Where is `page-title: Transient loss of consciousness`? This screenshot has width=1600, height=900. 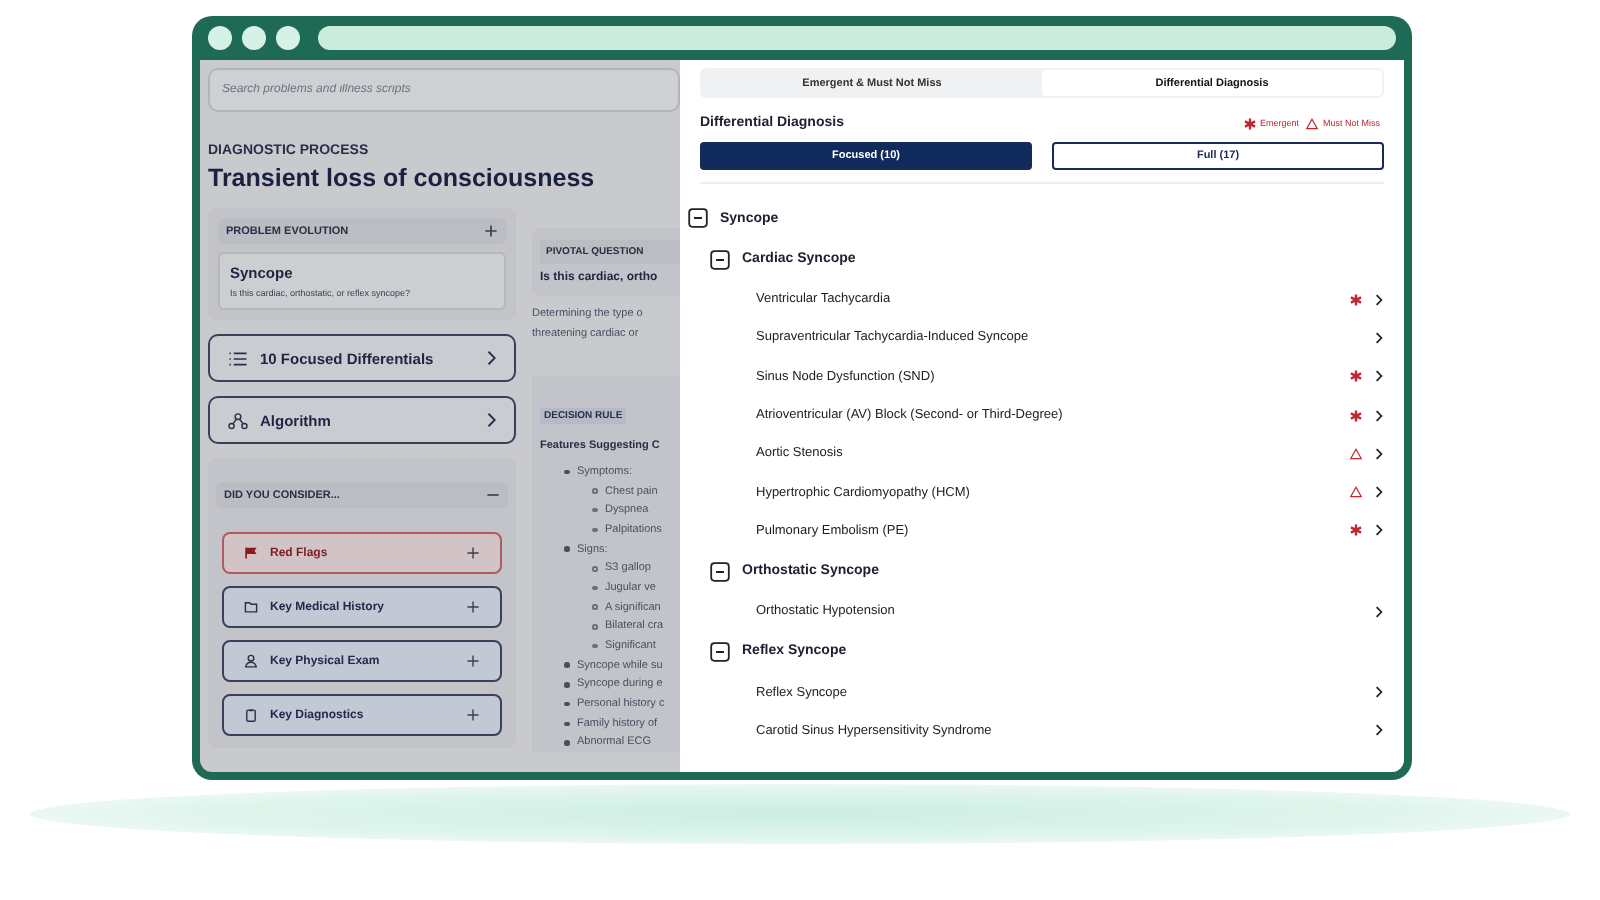 page-title: Transient loss of consciousness is located at coordinates (402, 178).